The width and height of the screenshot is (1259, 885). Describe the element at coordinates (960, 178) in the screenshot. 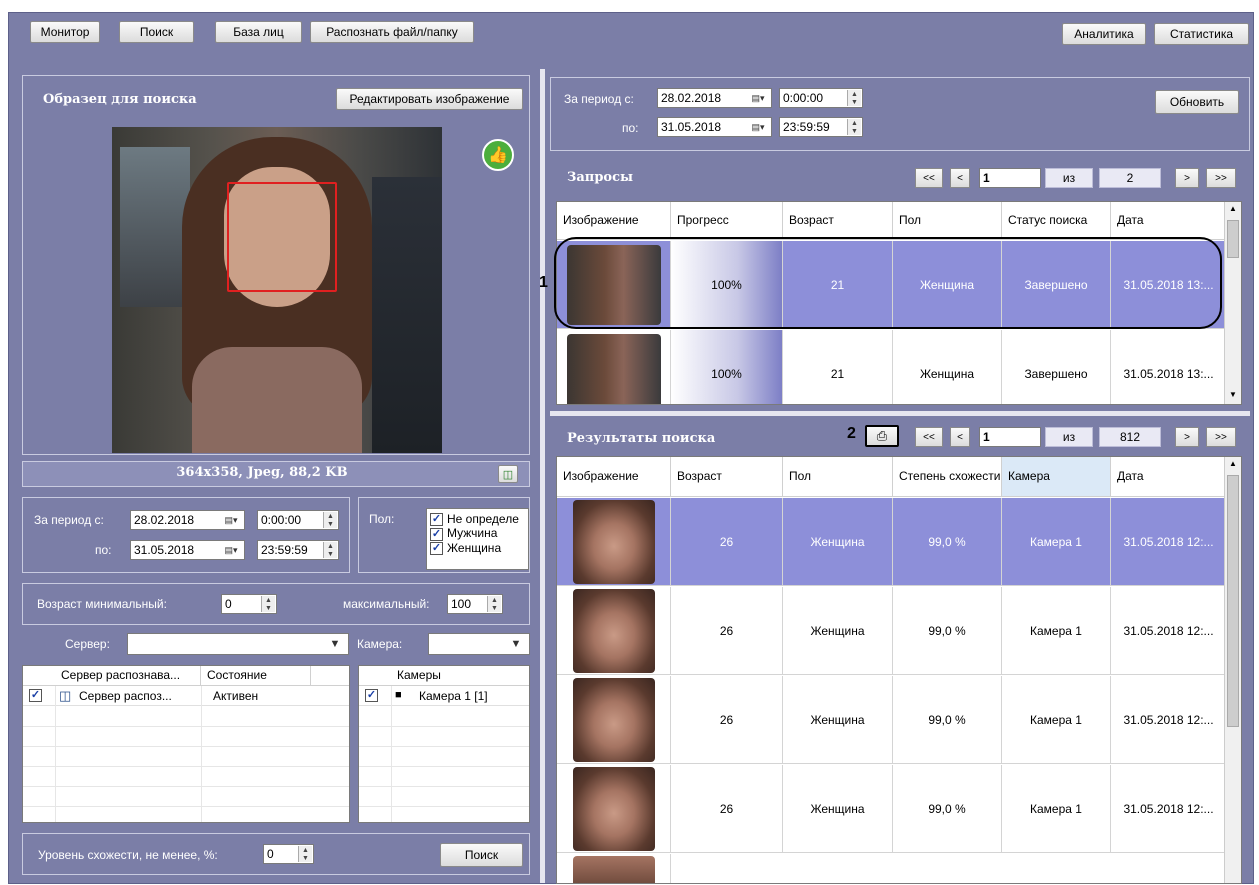

I see `requests-prev-page: <` at that location.